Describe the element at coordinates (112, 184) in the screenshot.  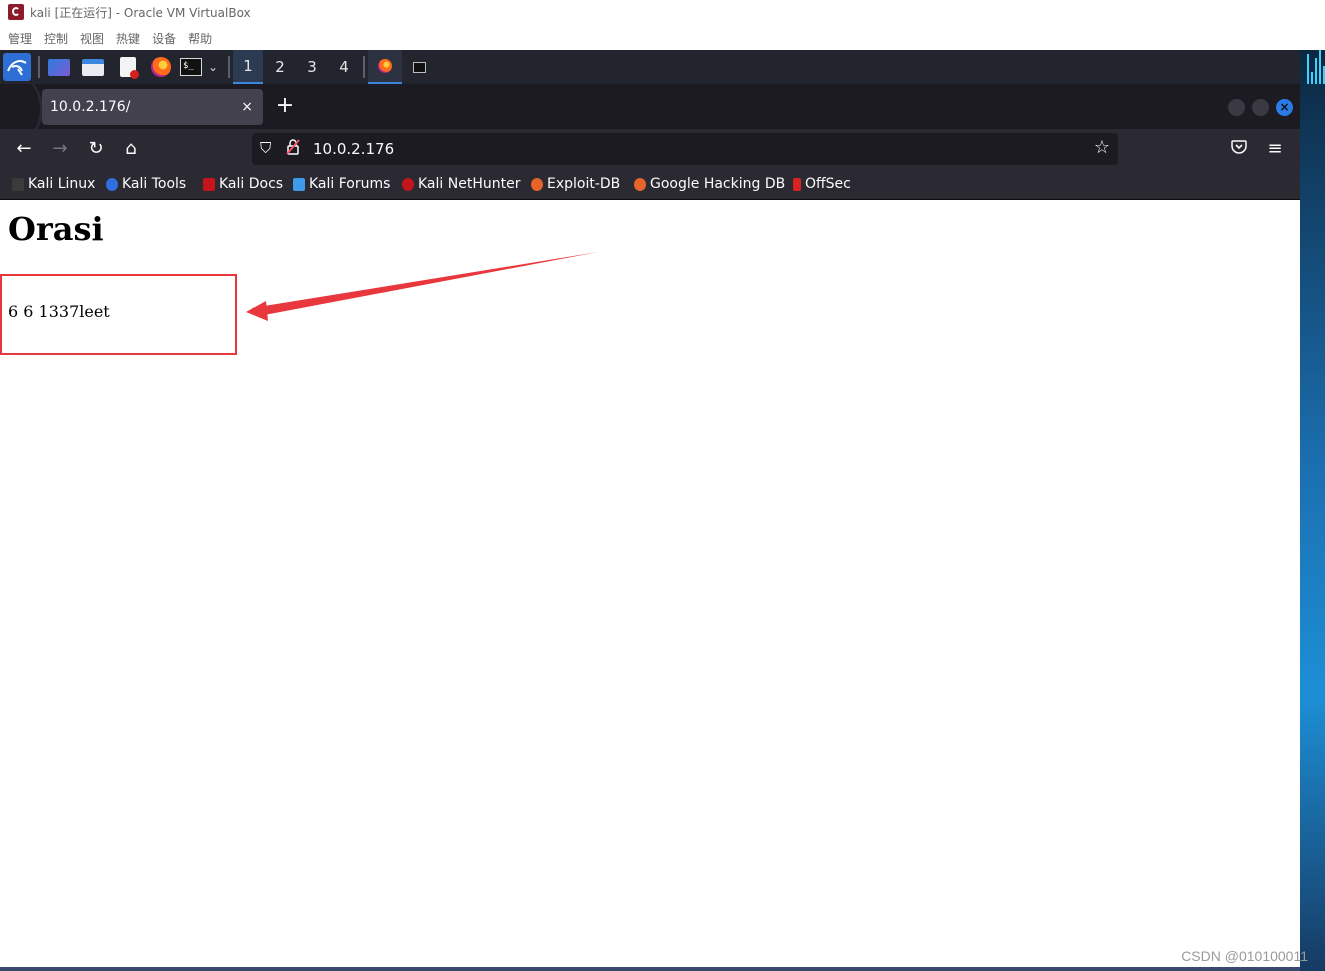
I see `kali-tools-icon` at that location.